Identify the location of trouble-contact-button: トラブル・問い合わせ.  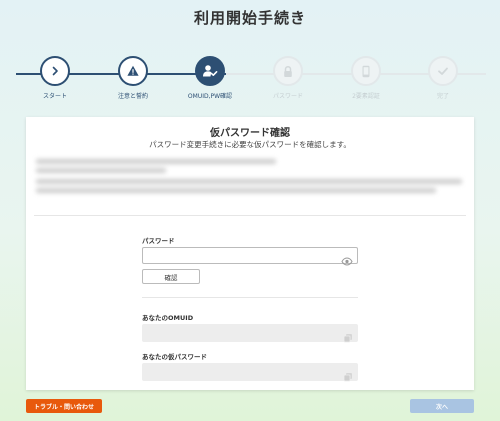
(64, 406).